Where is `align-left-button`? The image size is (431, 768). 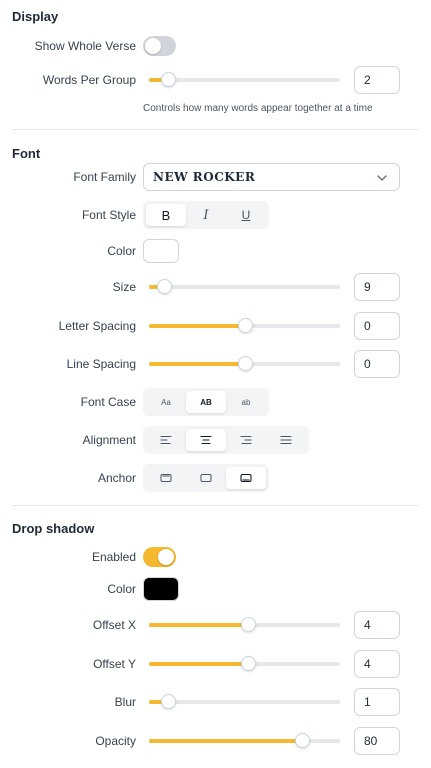
align-left-button is located at coordinates (166, 440).